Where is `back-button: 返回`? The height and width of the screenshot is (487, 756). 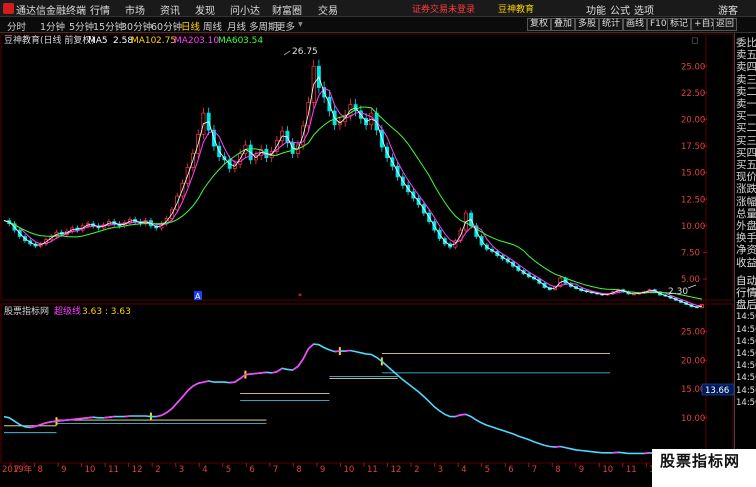
back-button: 返回 is located at coordinates (725, 24).